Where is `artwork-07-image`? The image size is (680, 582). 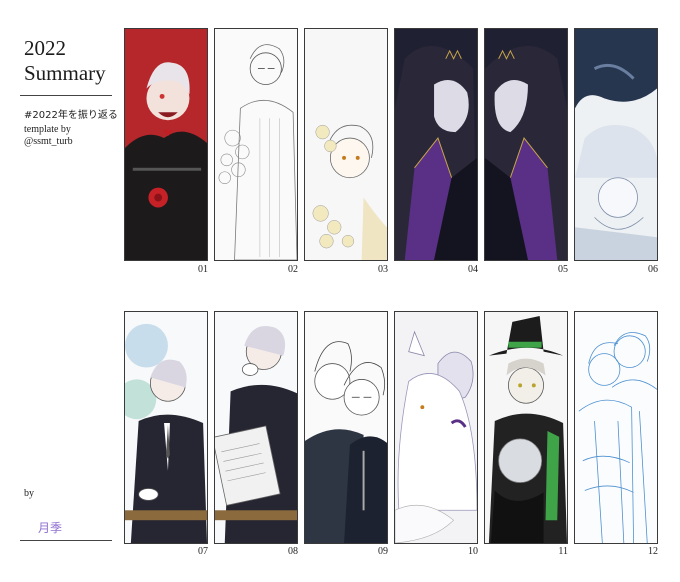 artwork-07-image is located at coordinates (166, 427).